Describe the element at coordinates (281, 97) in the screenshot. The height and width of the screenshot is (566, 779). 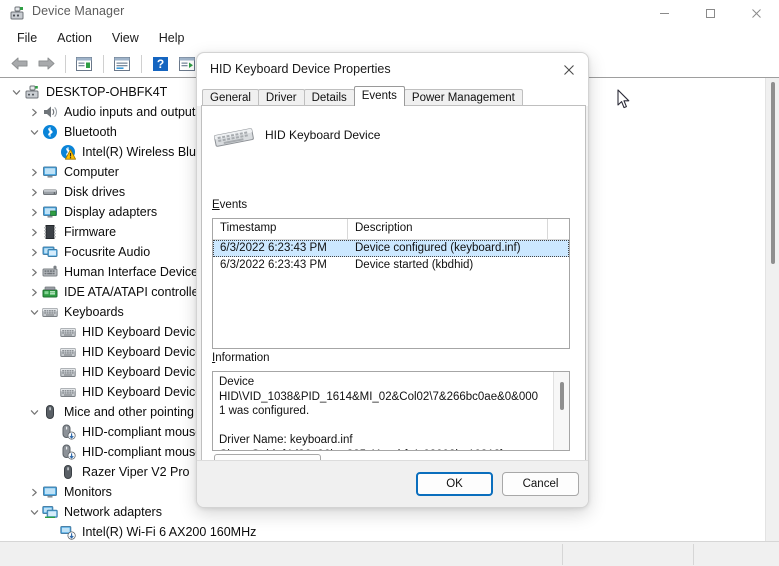
I see `tab-driver: Driver` at that location.